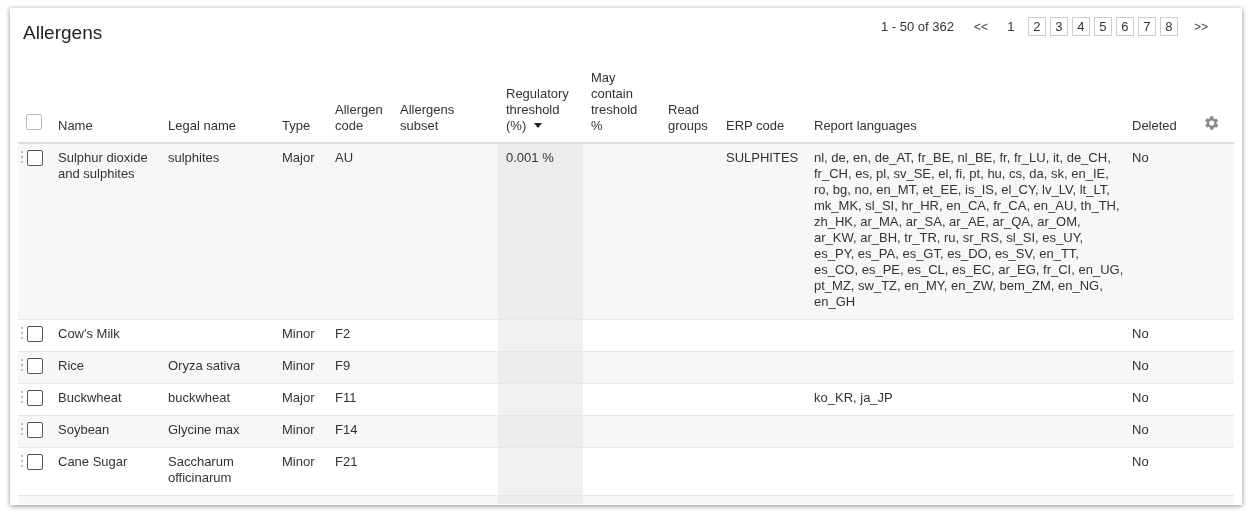 The image size is (1258, 519). I want to click on column-header: Type, so click(300, 130).